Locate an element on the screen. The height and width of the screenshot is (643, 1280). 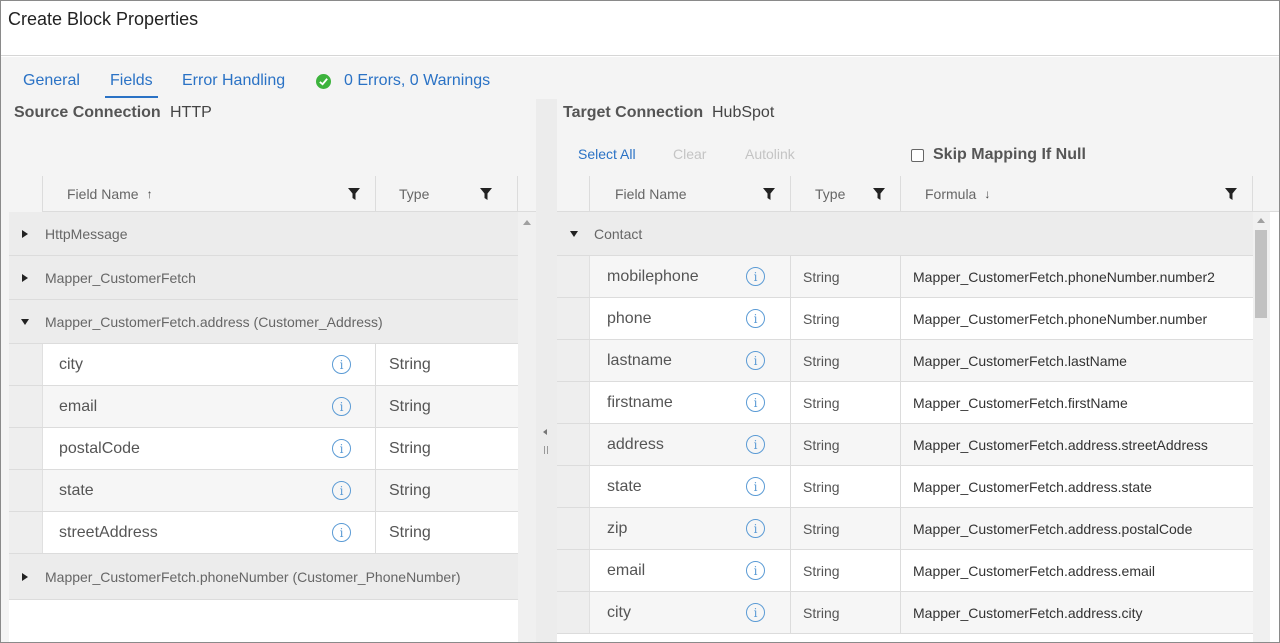
field-name: email is located at coordinates (626, 570).